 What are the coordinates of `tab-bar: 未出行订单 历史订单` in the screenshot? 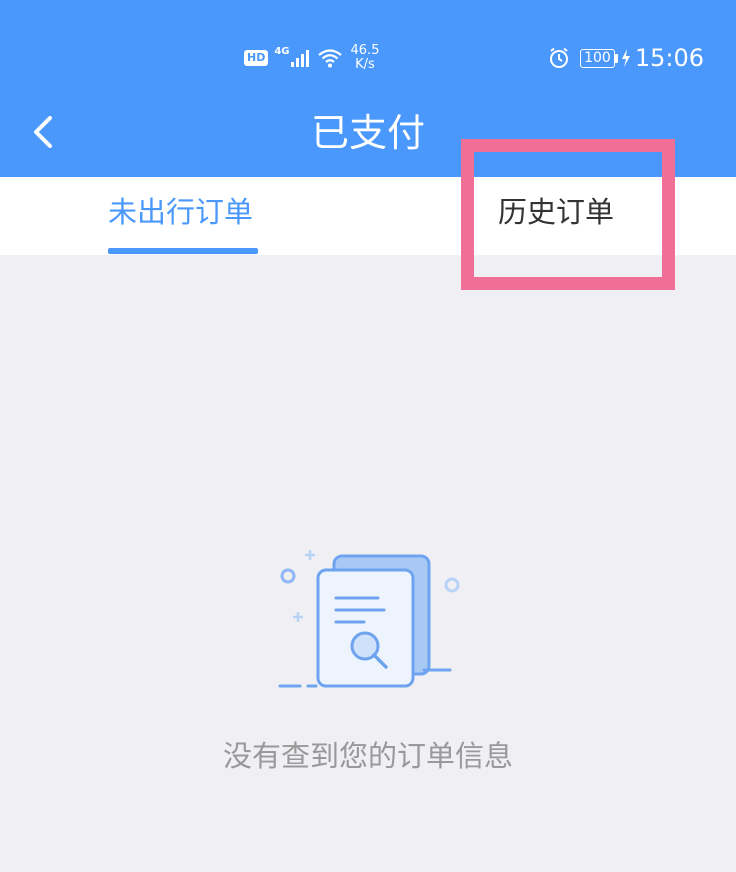 It's located at (368, 216).